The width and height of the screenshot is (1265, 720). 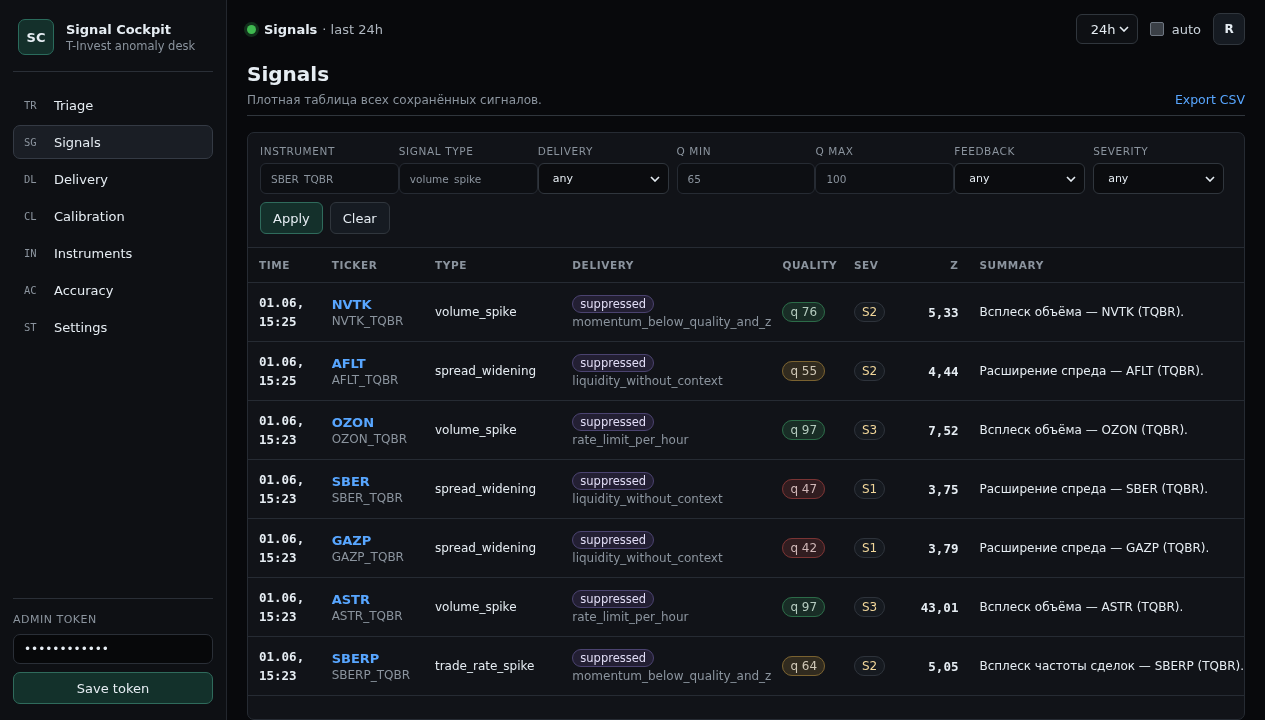 What do you see at coordinates (1106, 265) in the screenshot?
I see `column-header: SUMMARY` at bounding box center [1106, 265].